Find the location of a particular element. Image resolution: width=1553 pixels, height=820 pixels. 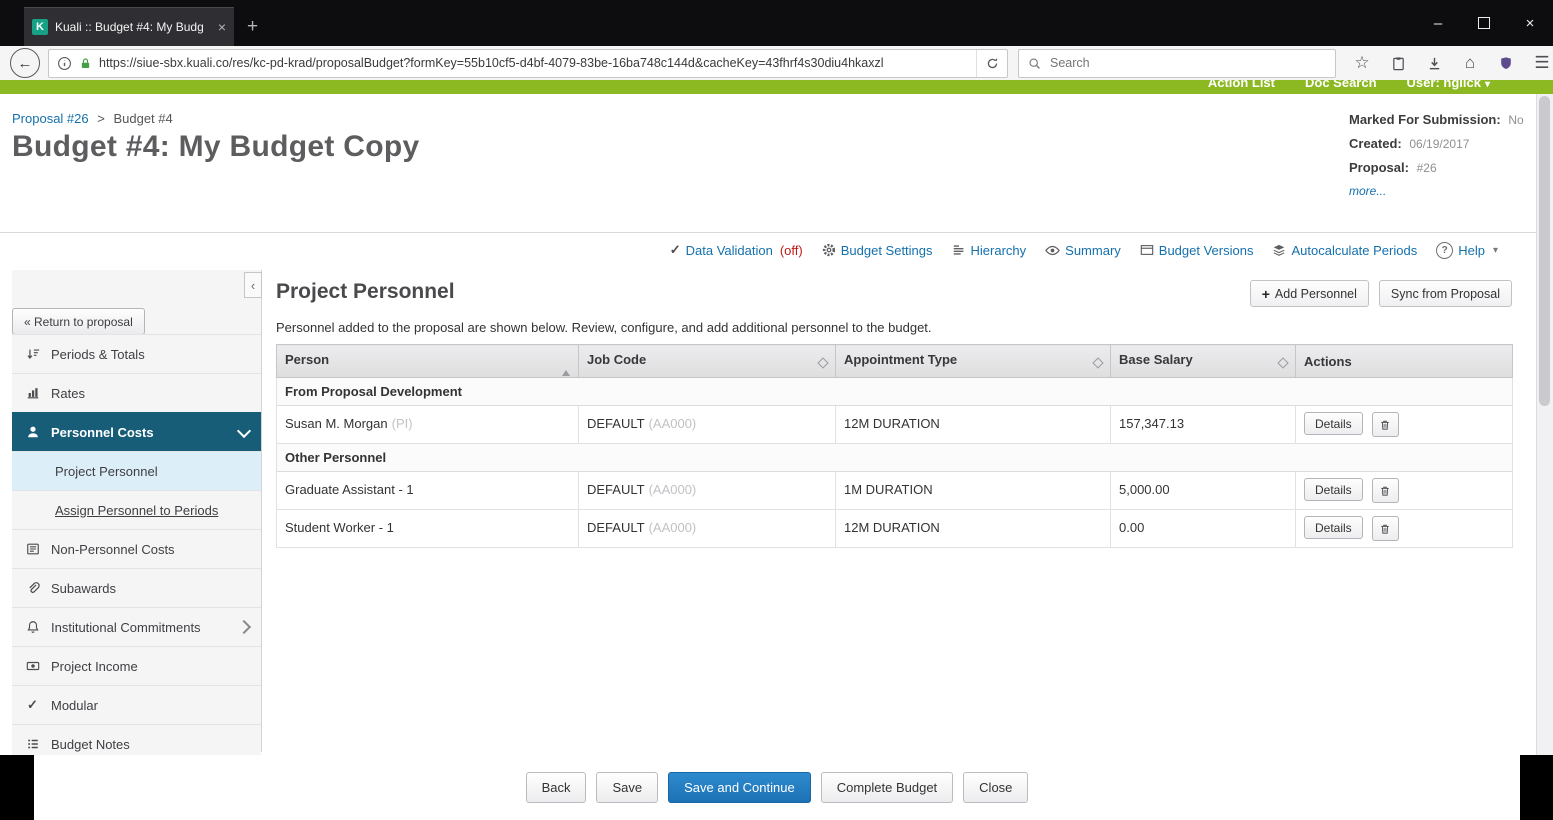

budget-settings-button: Budget Settings is located at coordinates (877, 250).